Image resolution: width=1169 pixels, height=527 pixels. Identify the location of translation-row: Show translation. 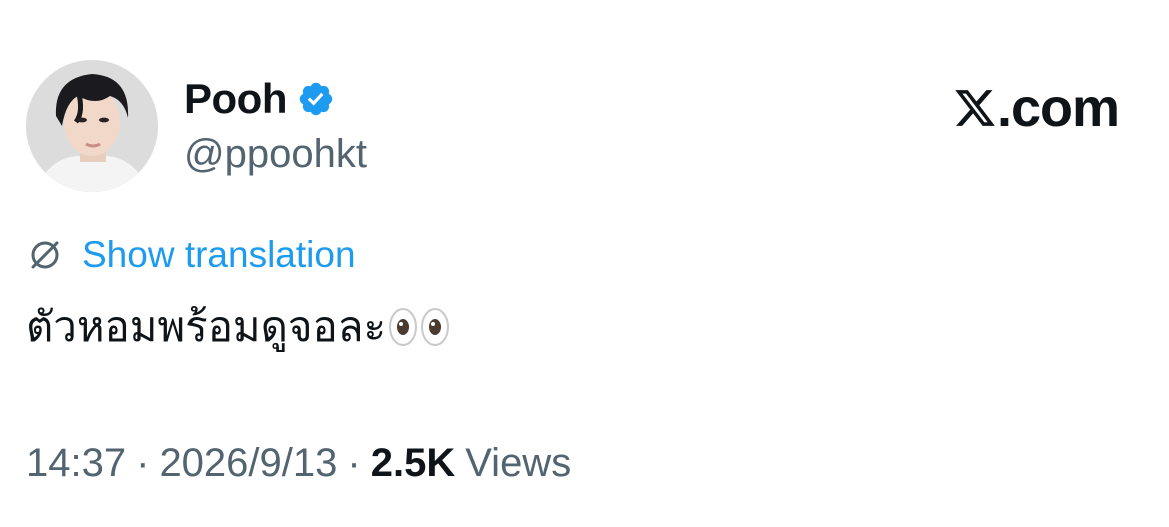
(191, 255).